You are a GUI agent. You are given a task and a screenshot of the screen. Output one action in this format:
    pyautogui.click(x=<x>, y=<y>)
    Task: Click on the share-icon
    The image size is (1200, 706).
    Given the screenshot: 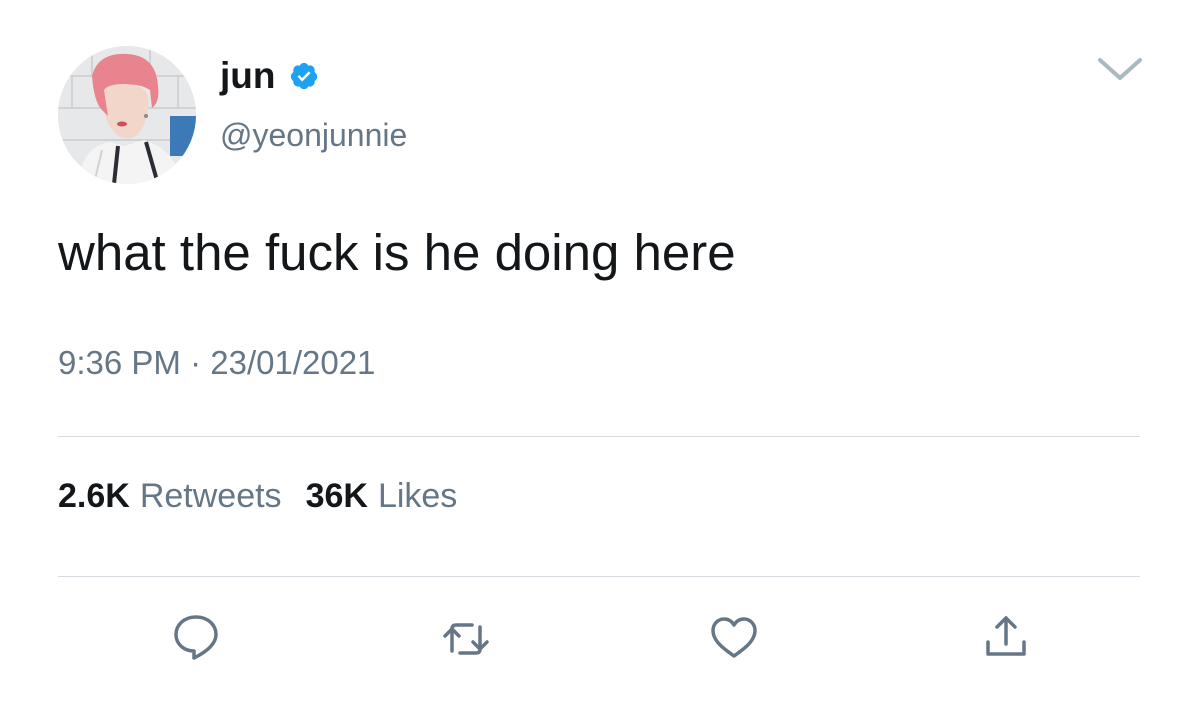 What is the action you would take?
    pyautogui.click(x=1006, y=636)
    